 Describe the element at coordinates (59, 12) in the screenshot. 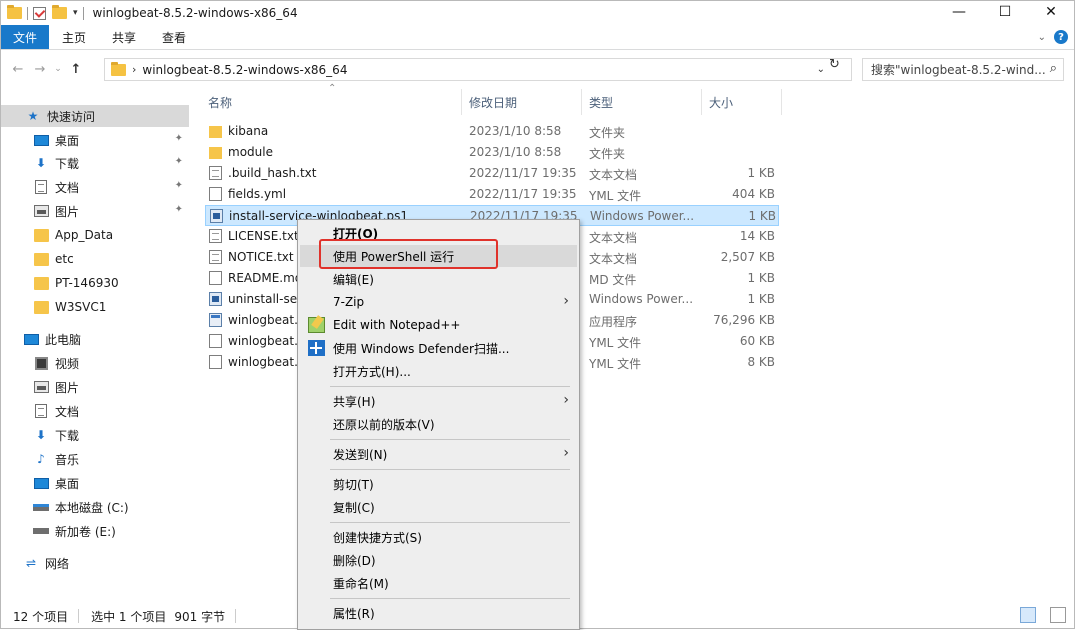

I see `new-folder-icon` at that location.